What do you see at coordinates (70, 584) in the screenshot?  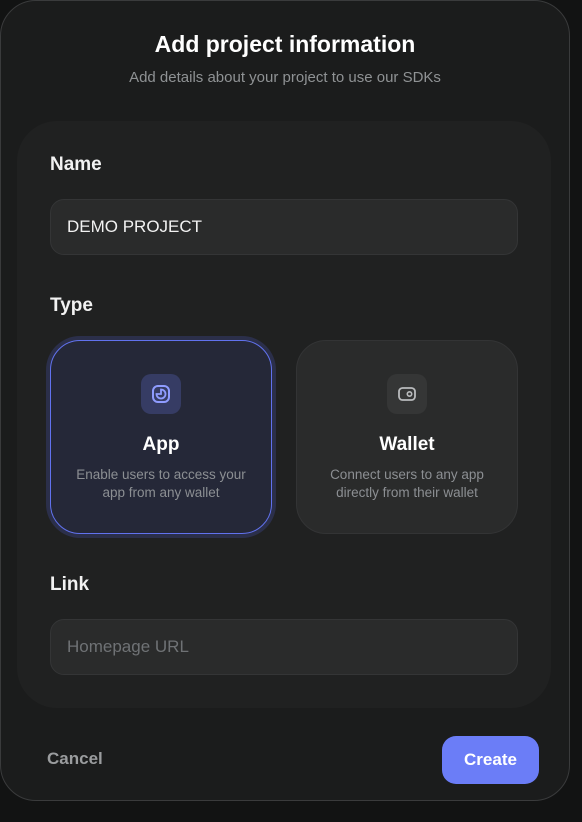 I see `link-label: Link` at bounding box center [70, 584].